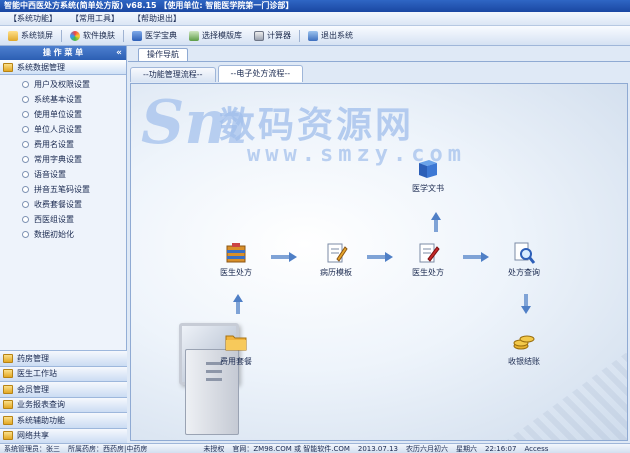 The width and height of the screenshot is (630, 453). I want to click on status-lunar-date: 农历六月初六, so click(426, 448).